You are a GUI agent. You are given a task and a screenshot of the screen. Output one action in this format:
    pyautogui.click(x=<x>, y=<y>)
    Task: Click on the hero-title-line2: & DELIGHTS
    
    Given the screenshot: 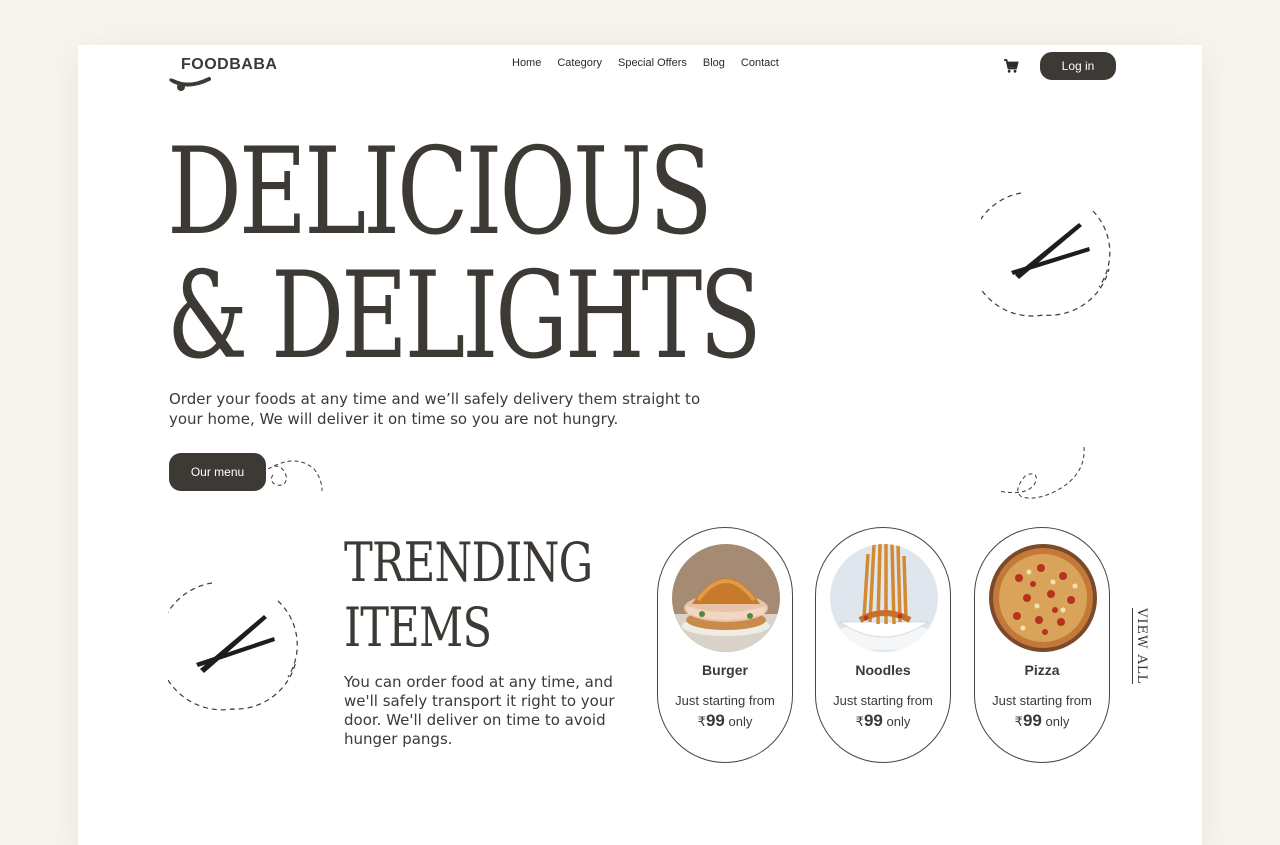 What is the action you would take?
    pyautogui.click(x=464, y=316)
    